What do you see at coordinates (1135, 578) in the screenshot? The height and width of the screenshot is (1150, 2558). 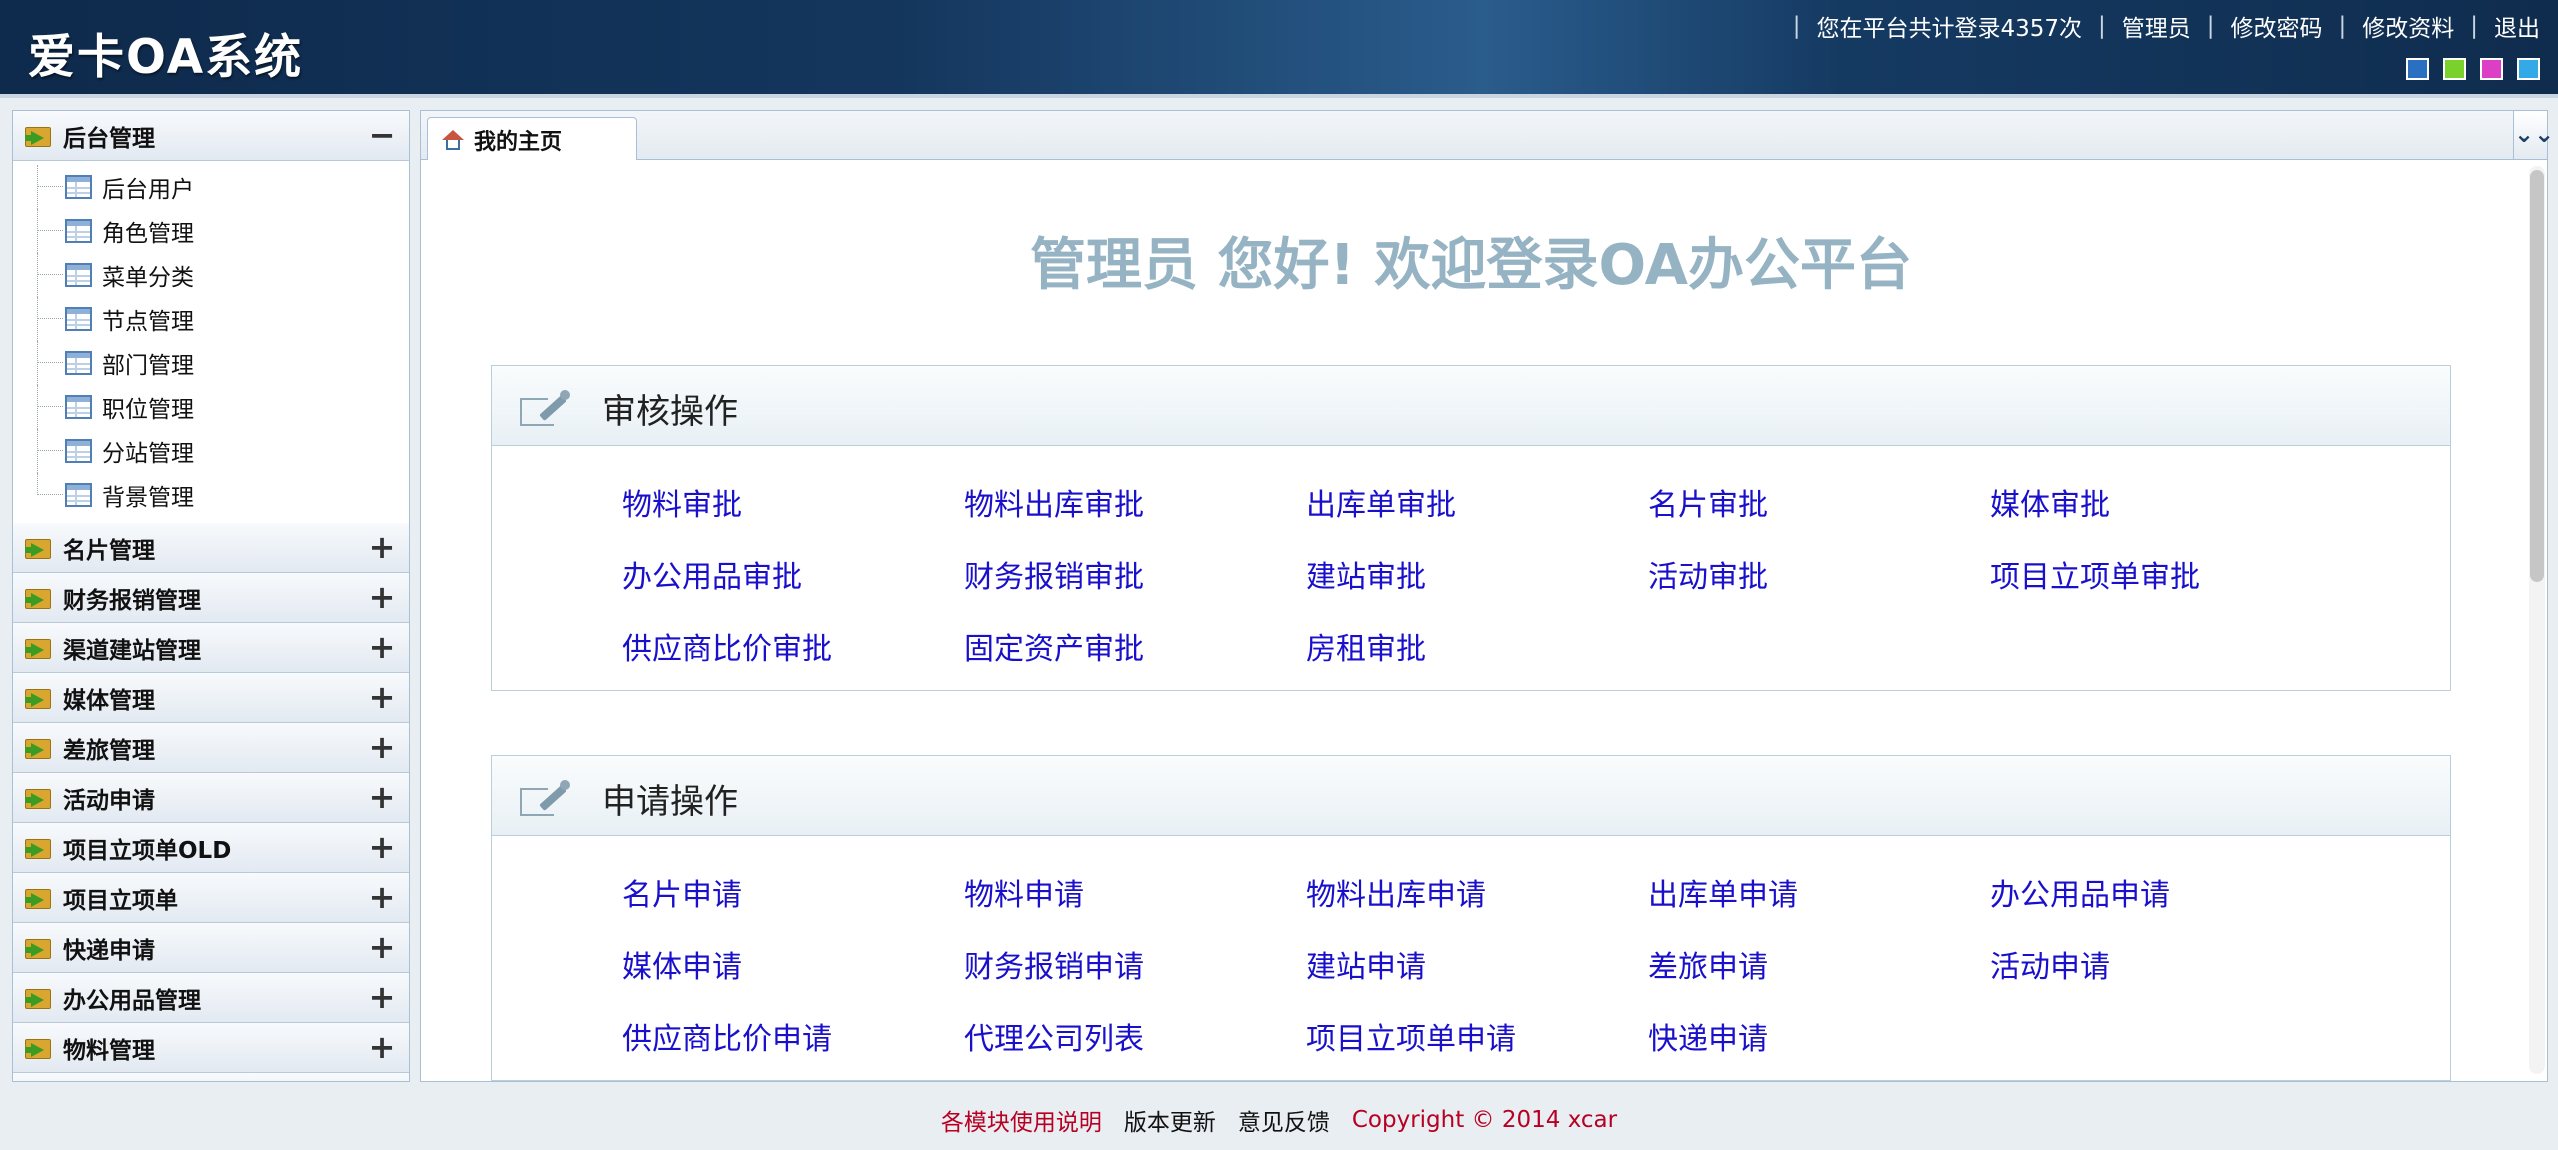 I see `action-link: 财务报销审批` at bounding box center [1135, 578].